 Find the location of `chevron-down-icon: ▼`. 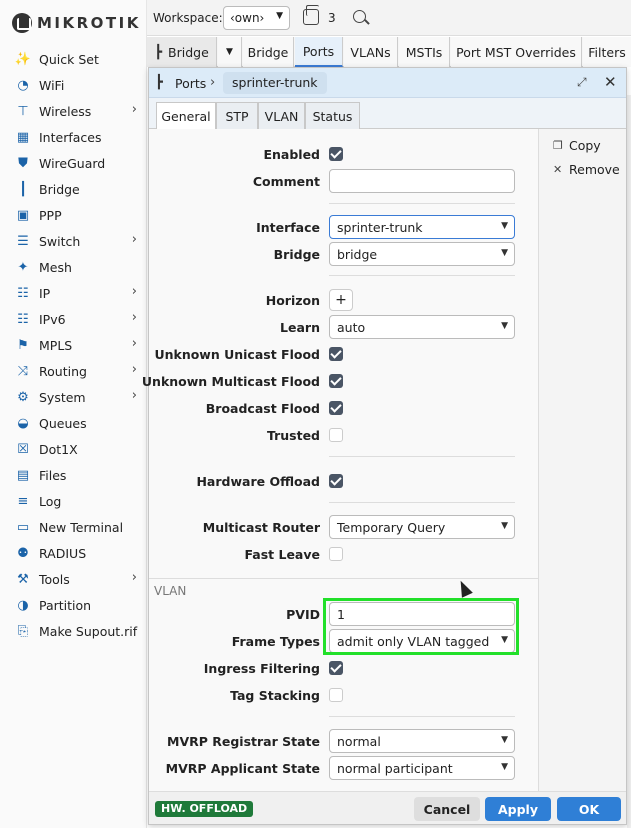

chevron-down-icon: ▼ is located at coordinates (504, 740).